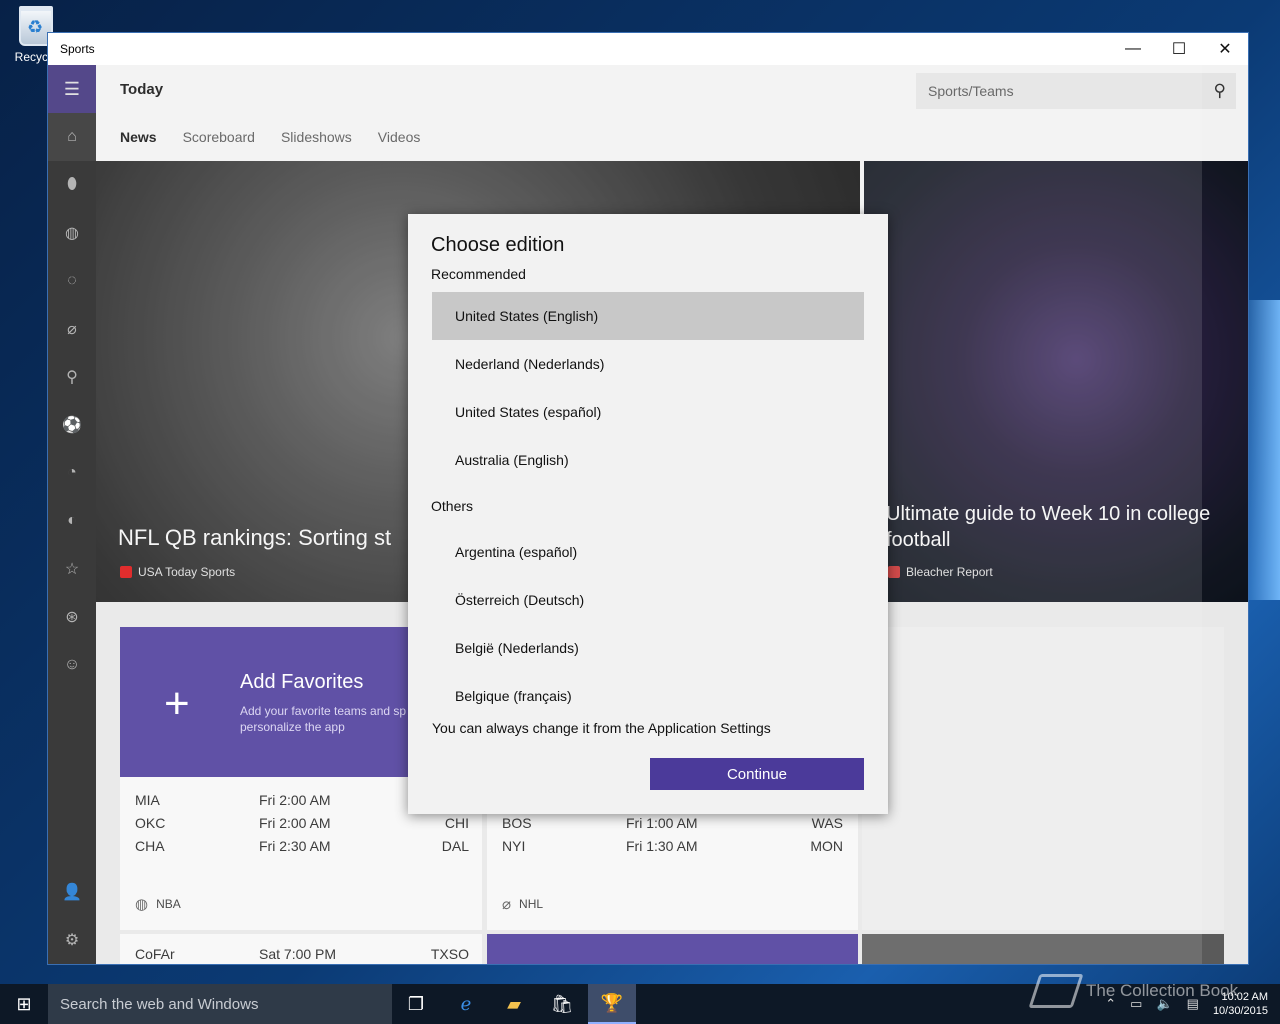  Describe the element at coordinates (254, 538) in the screenshot. I see `hero-left-headline: NFL QB rankings: Sorting st` at that location.